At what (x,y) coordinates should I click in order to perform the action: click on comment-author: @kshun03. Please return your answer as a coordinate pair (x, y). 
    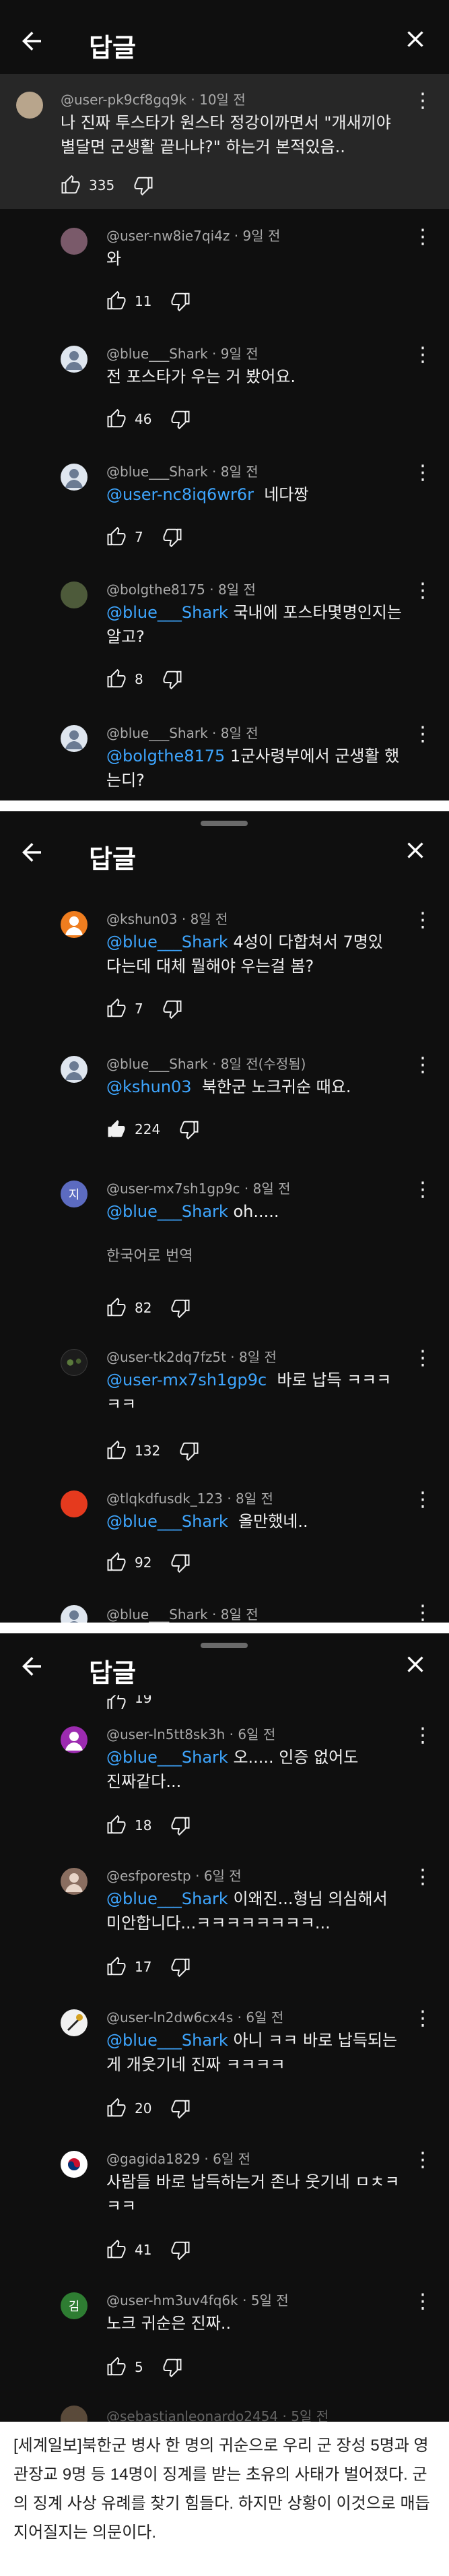
    Looking at the image, I should click on (141, 919).